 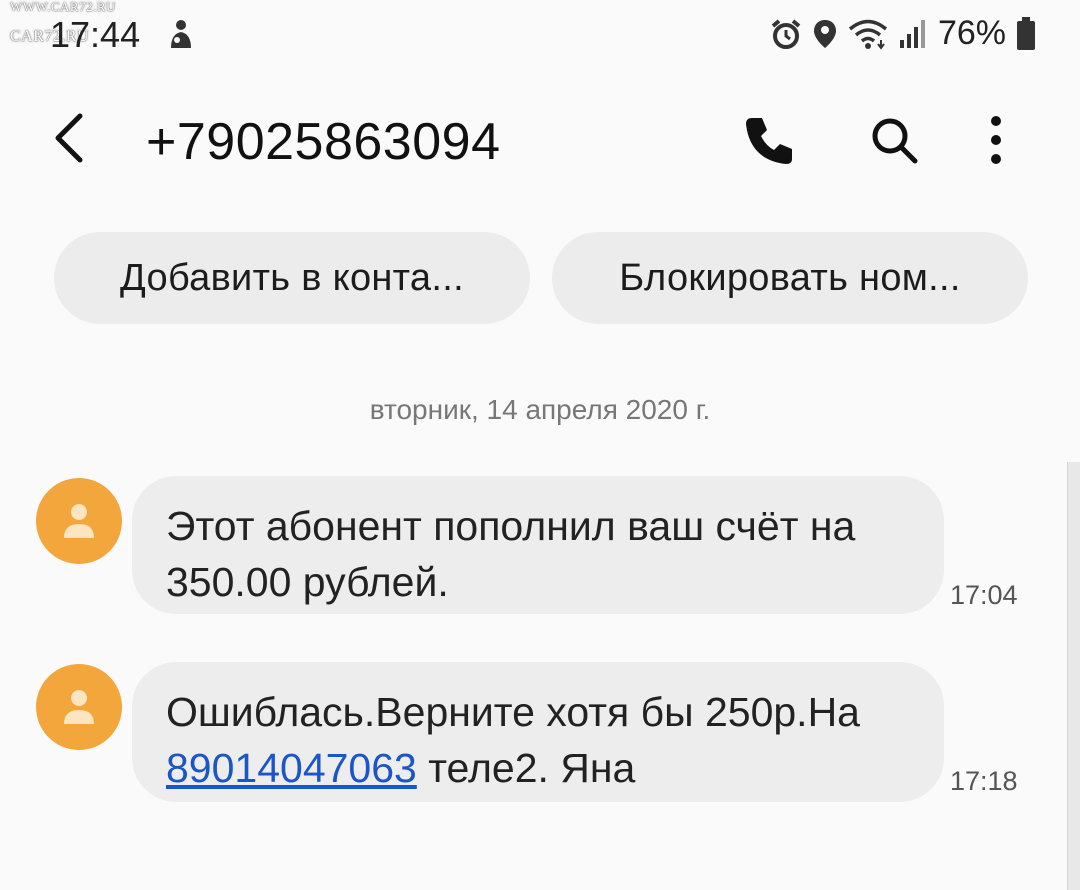 I want to click on message-time: 17:18, so click(x=984, y=781).